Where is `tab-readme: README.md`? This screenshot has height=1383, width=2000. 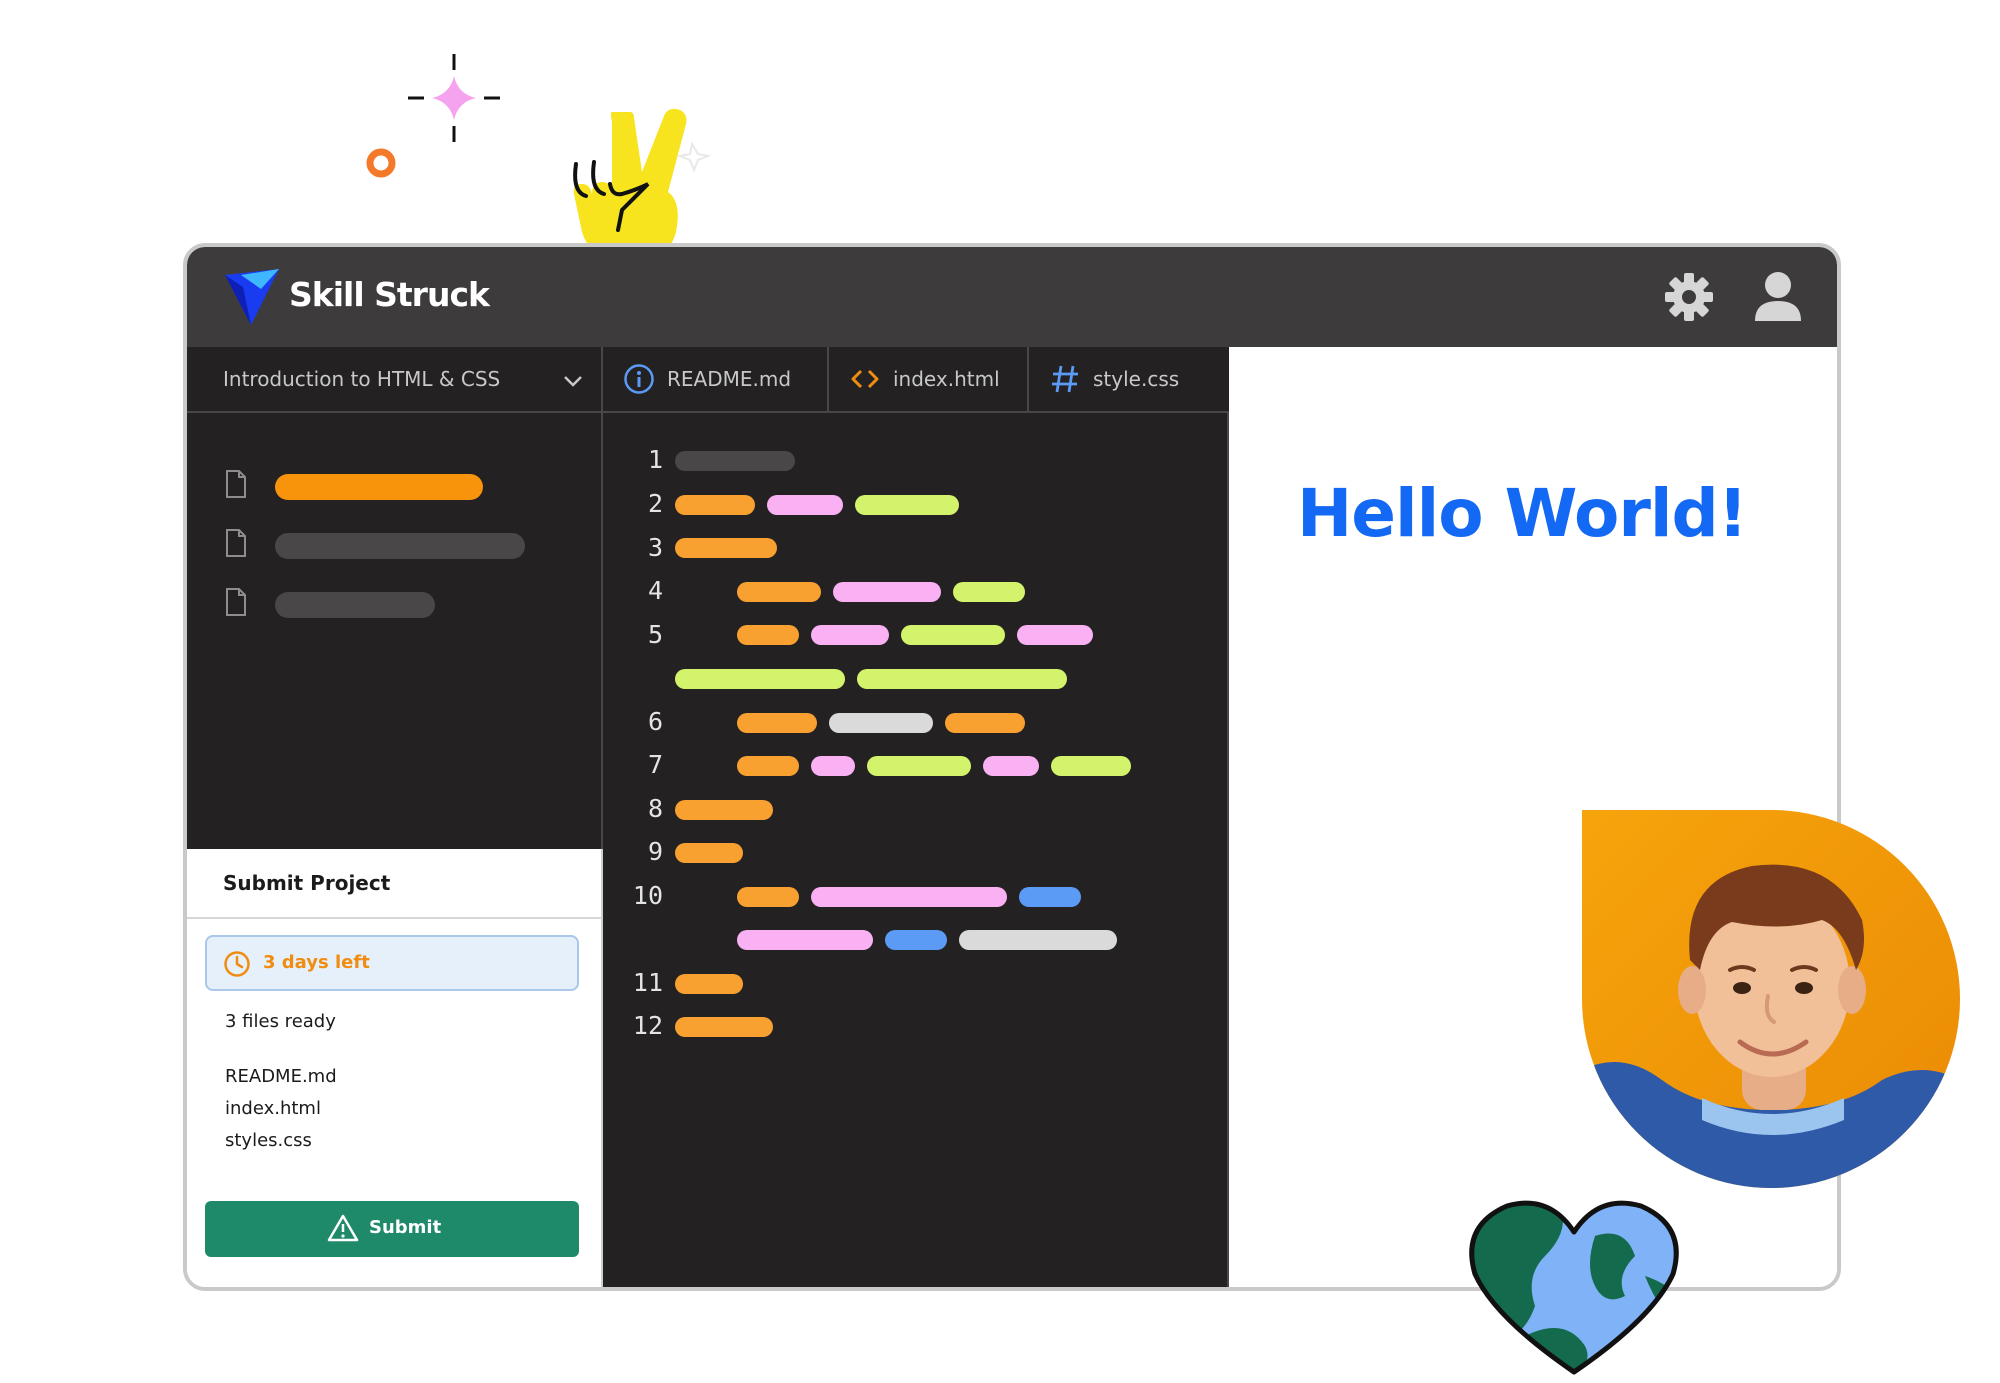 tab-readme: README.md is located at coordinates (716, 379).